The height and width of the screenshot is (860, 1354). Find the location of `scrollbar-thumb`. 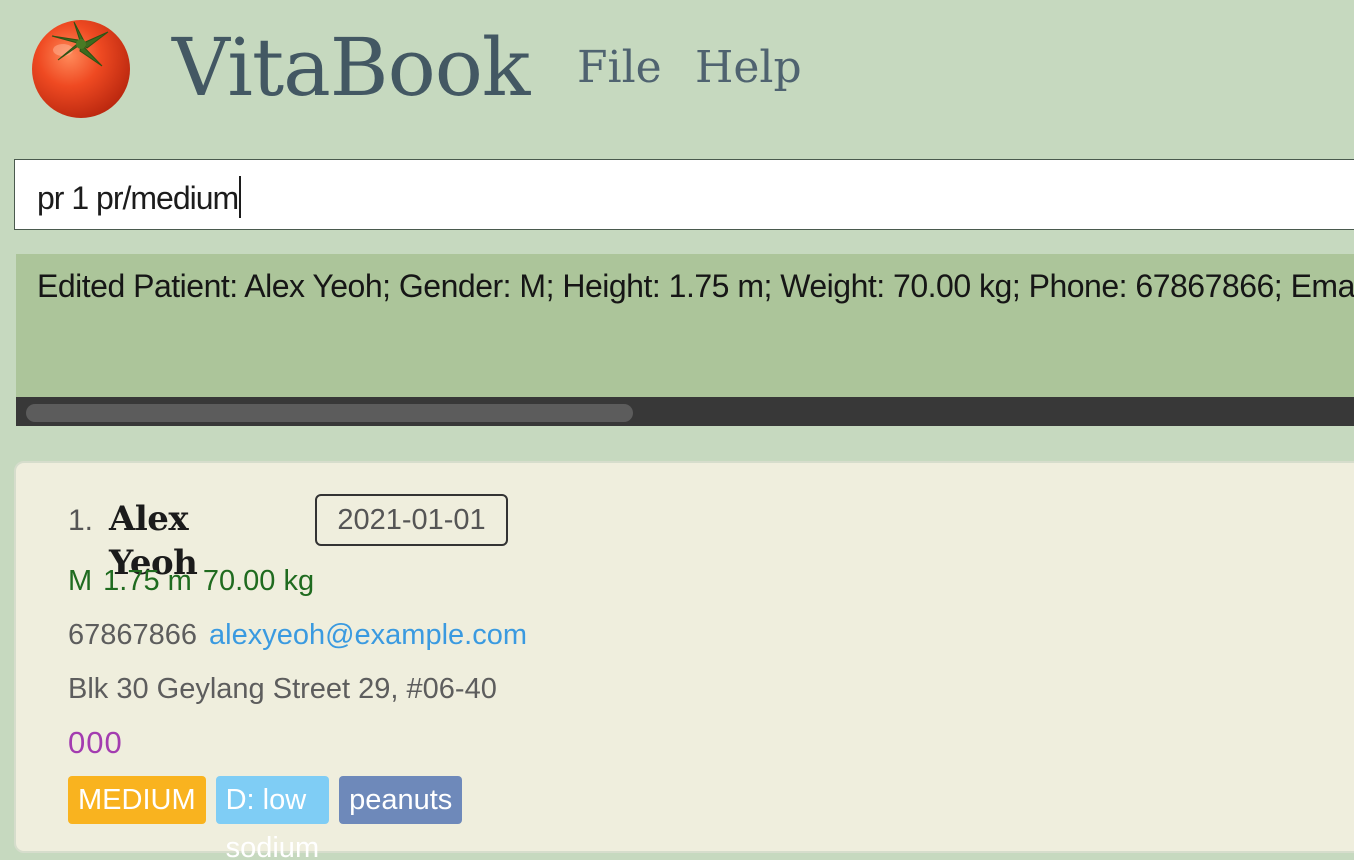

scrollbar-thumb is located at coordinates (329, 413).